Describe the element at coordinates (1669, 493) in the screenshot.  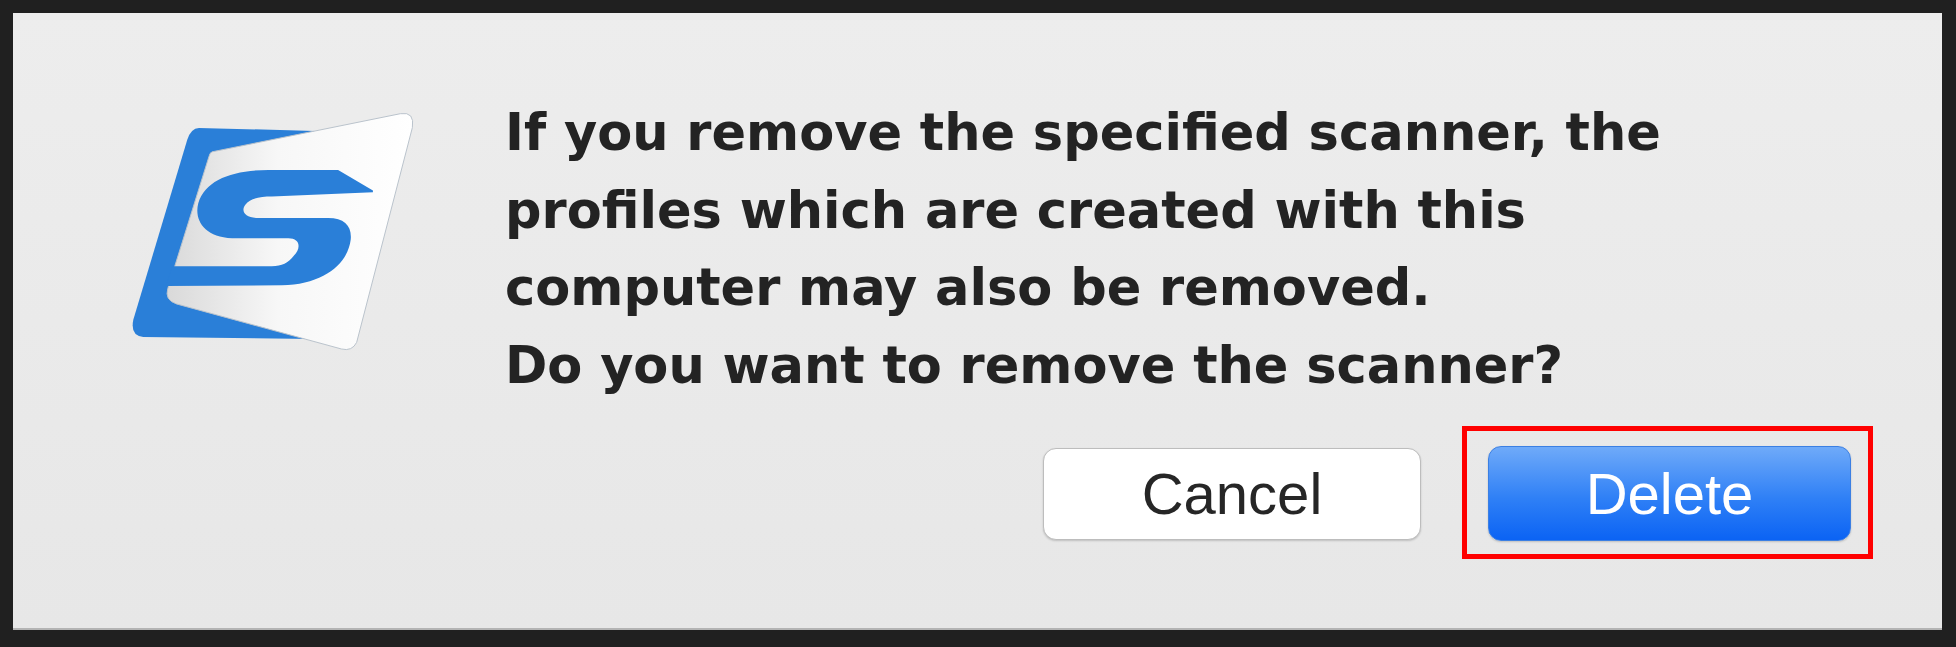
I see `delete-button: Delete` at that location.